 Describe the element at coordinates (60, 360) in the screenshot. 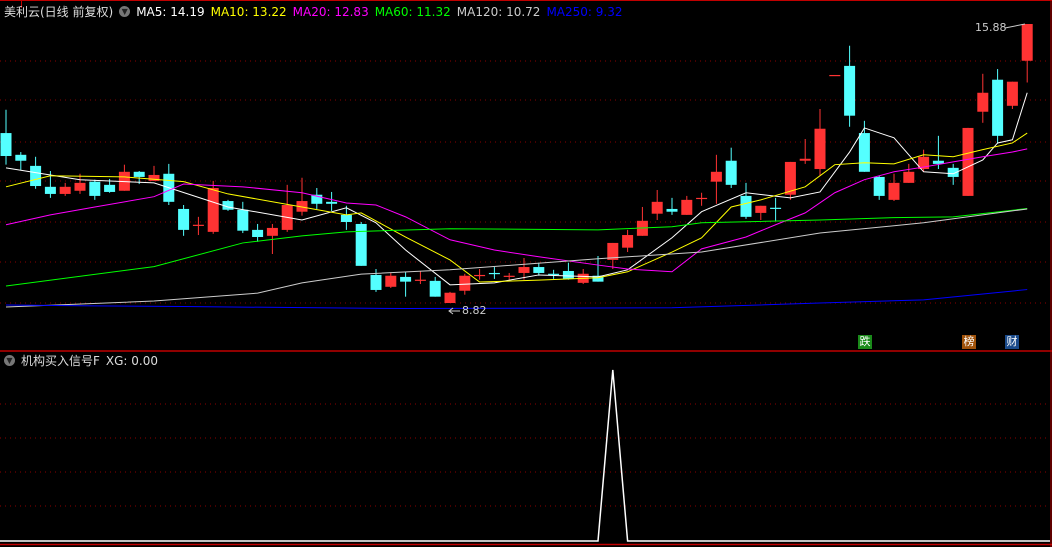

I see `indicator-title: 机构买入信号F` at that location.